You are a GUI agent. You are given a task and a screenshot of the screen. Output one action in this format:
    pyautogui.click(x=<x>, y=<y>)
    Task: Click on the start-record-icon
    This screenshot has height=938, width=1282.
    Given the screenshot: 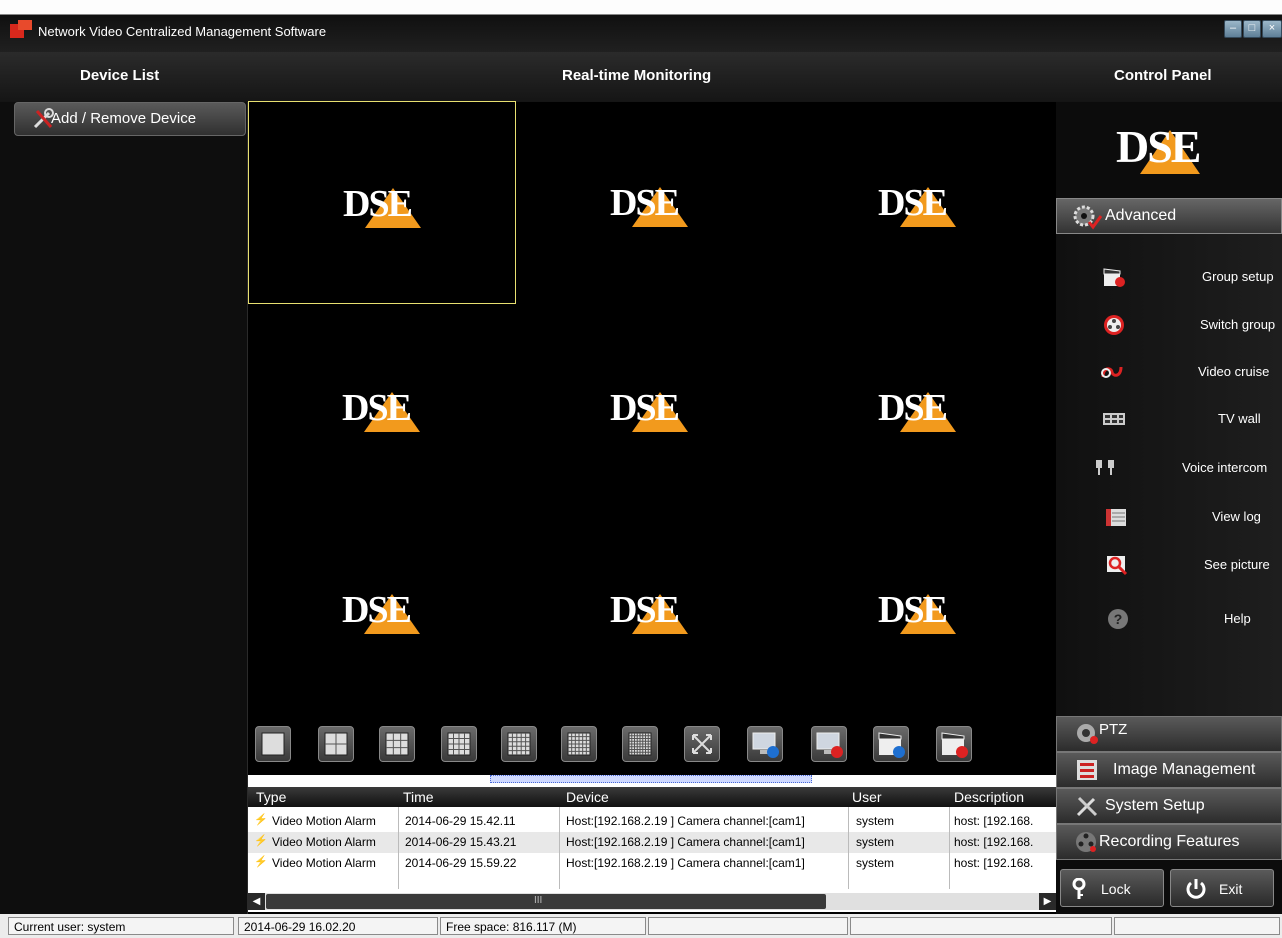 What is the action you would take?
    pyautogui.click(x=891, y=745)
    